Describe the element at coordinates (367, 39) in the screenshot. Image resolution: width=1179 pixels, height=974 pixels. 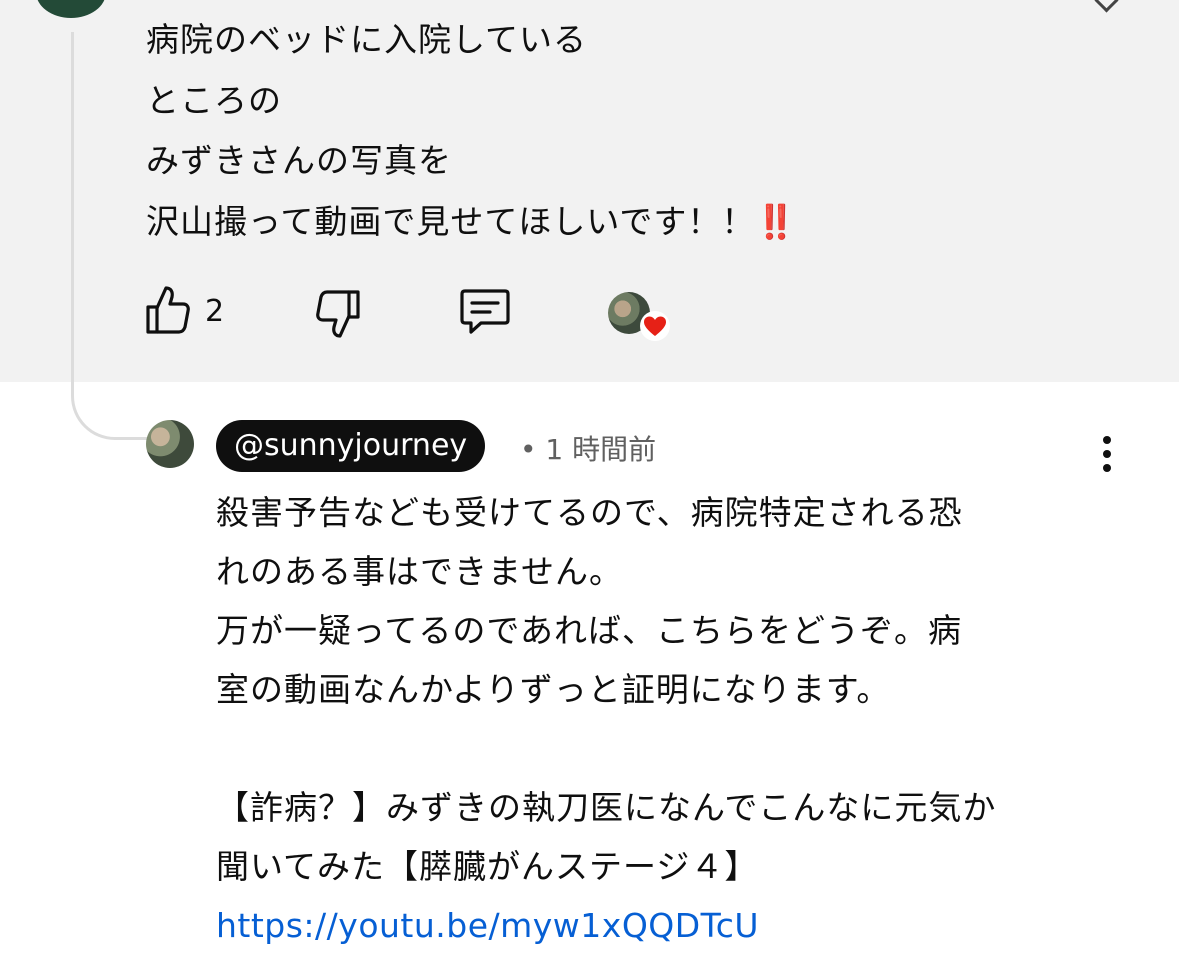
I see `comment-line: 病院のベッドに入院している` at that location.